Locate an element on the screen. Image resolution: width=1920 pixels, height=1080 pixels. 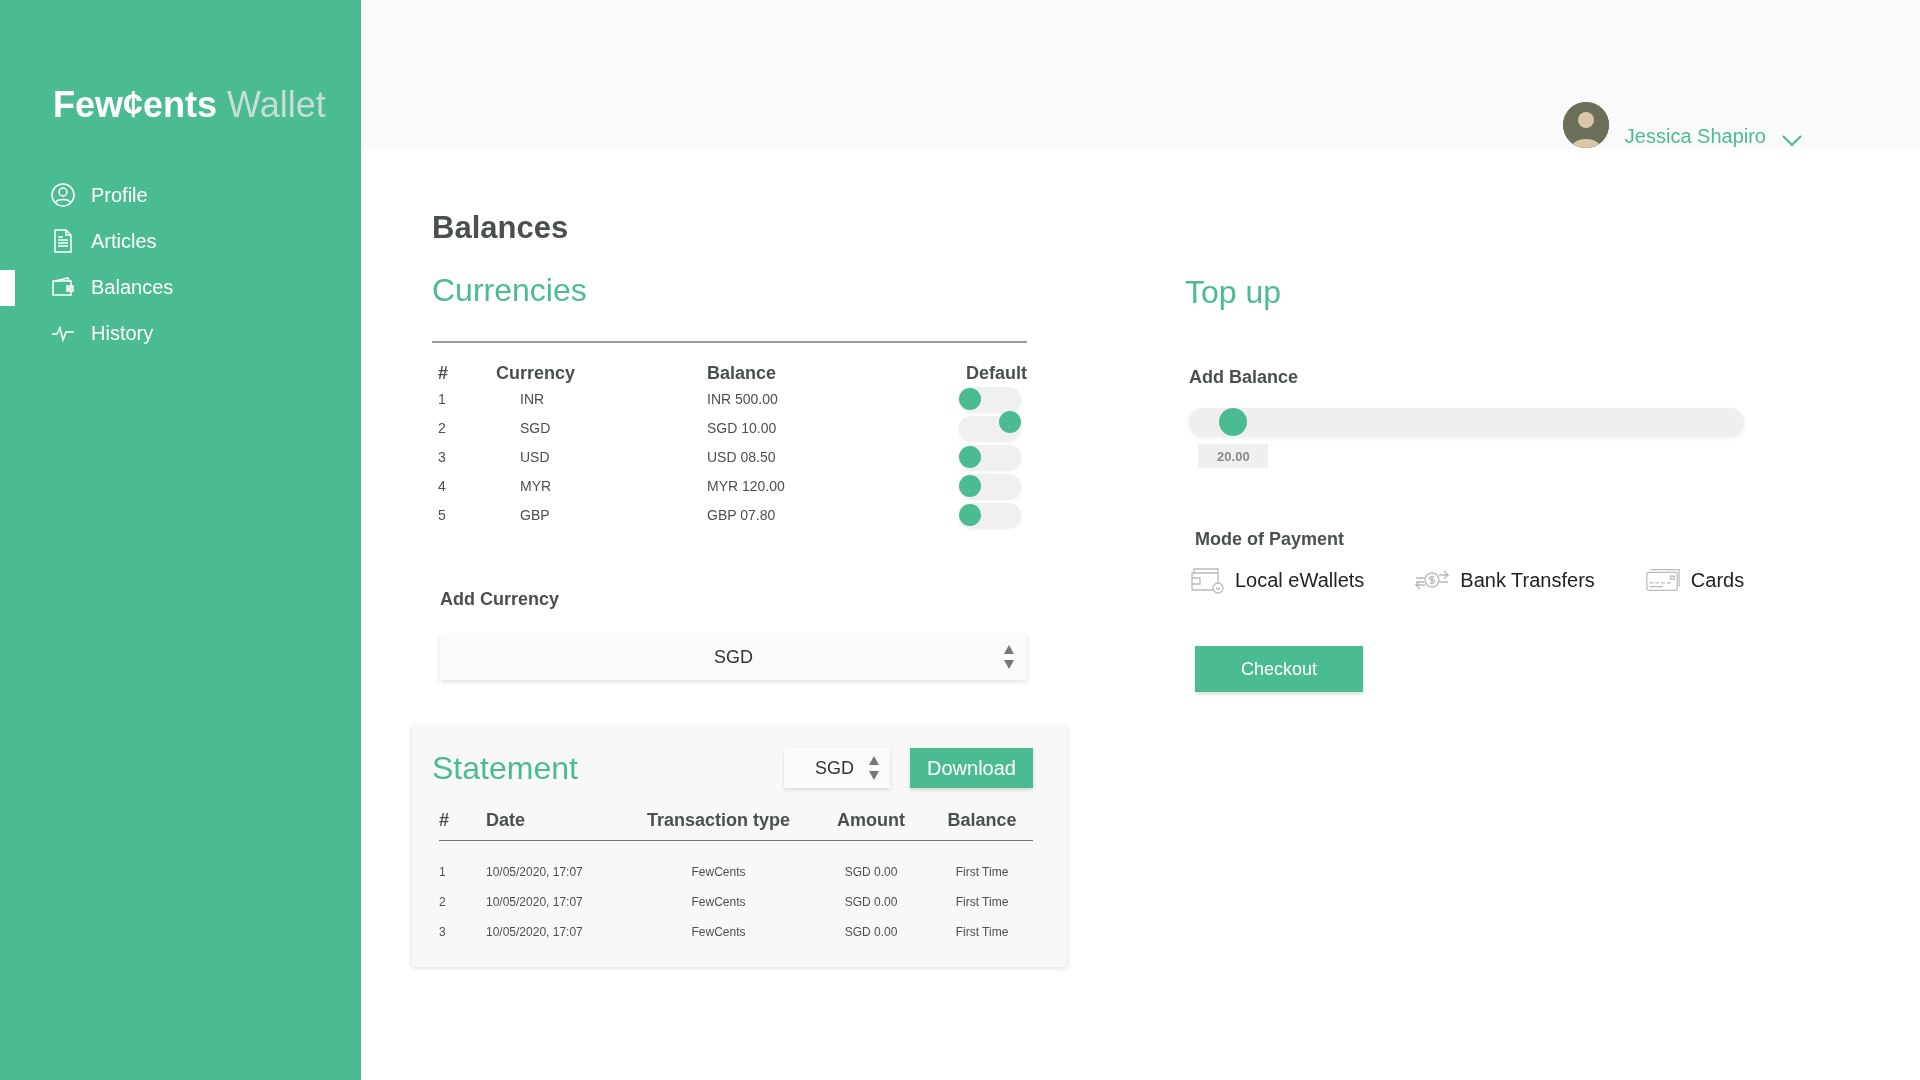
column-header: Transaction type is located at coordinates (718, 824).